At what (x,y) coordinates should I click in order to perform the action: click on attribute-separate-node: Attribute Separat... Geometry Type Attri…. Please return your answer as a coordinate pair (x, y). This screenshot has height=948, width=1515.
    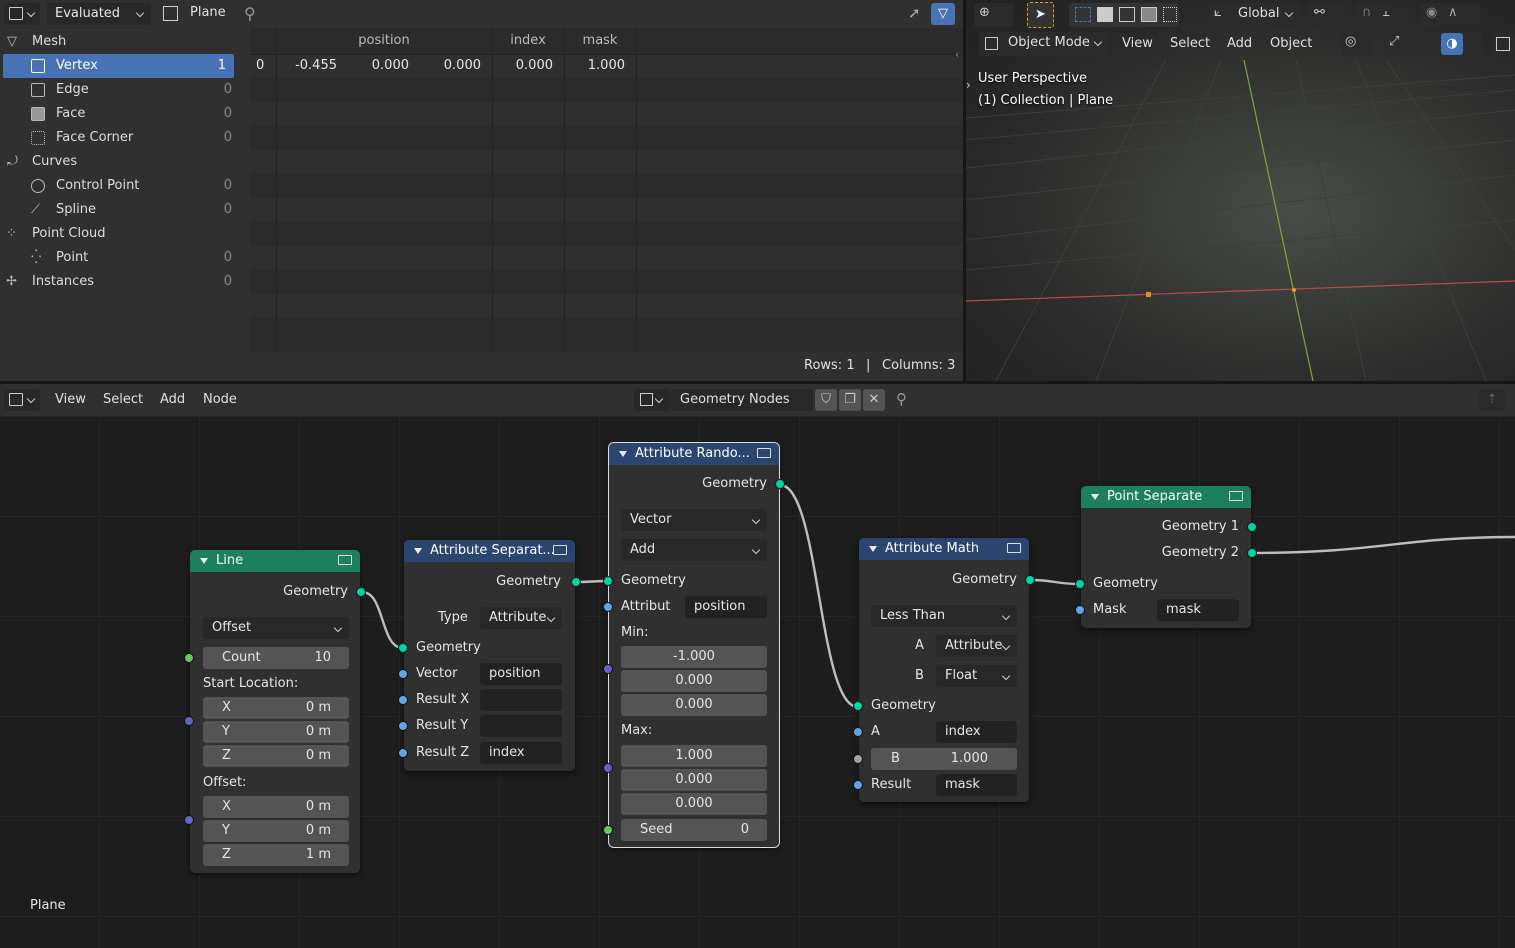
    Looking at the image, I should click on (489, 655).